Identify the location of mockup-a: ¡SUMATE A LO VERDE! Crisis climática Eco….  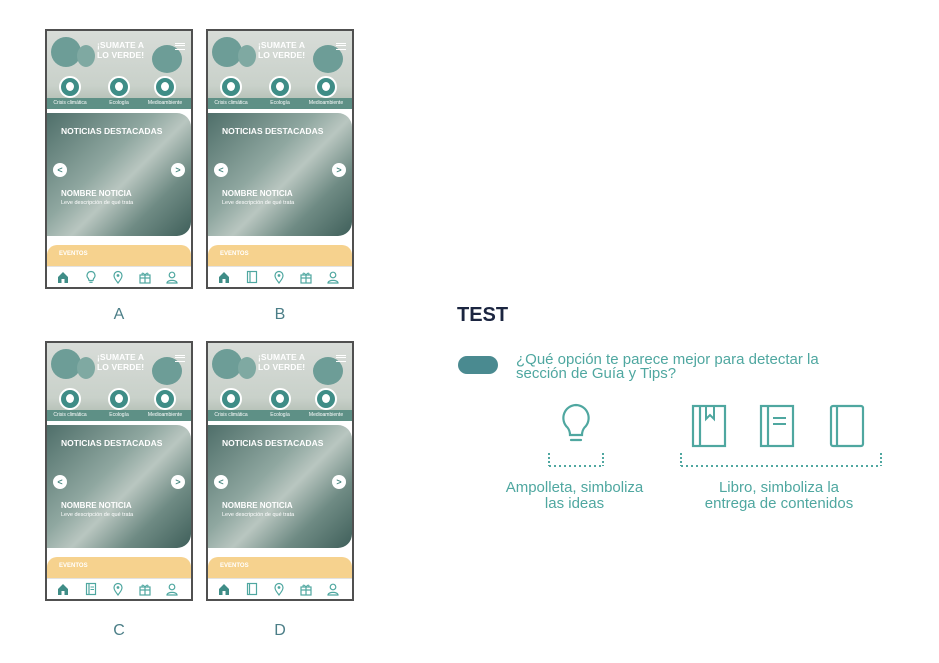
(119, 159).